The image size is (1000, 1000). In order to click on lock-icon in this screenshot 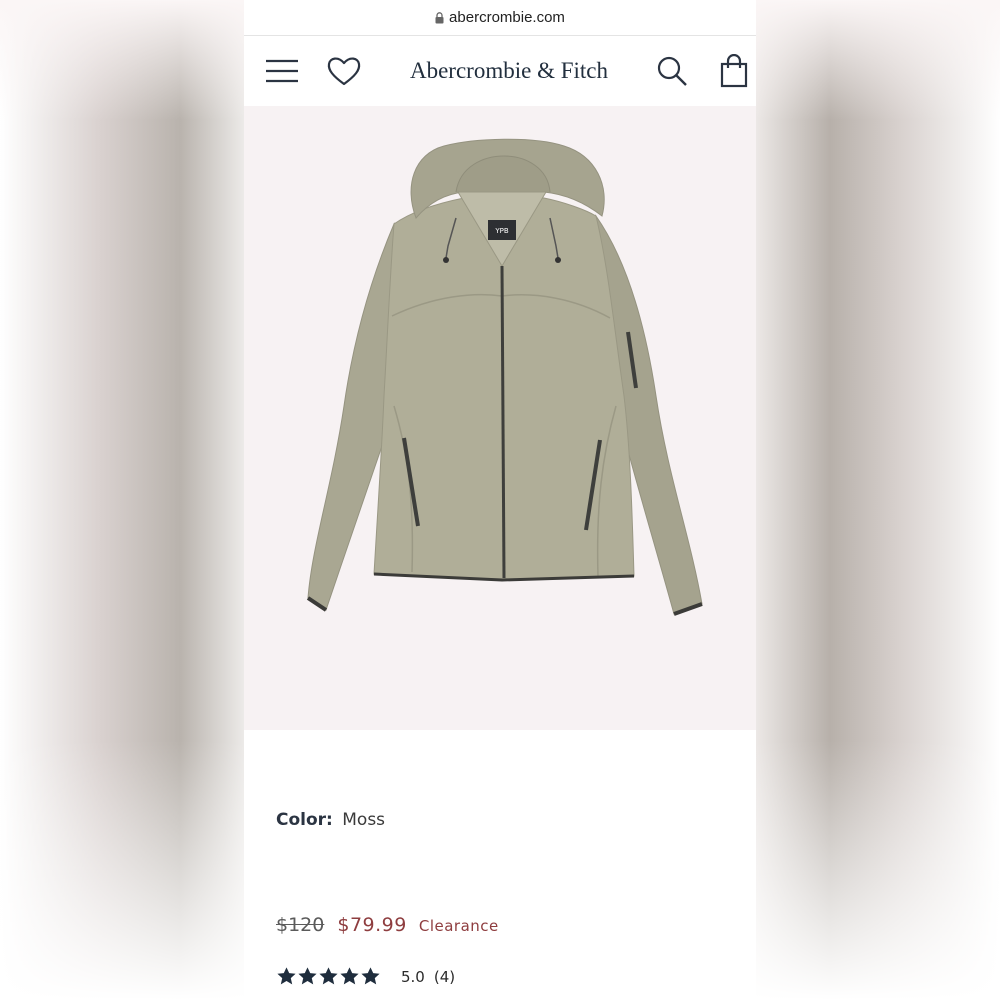, I will do `click(439, 17)`.